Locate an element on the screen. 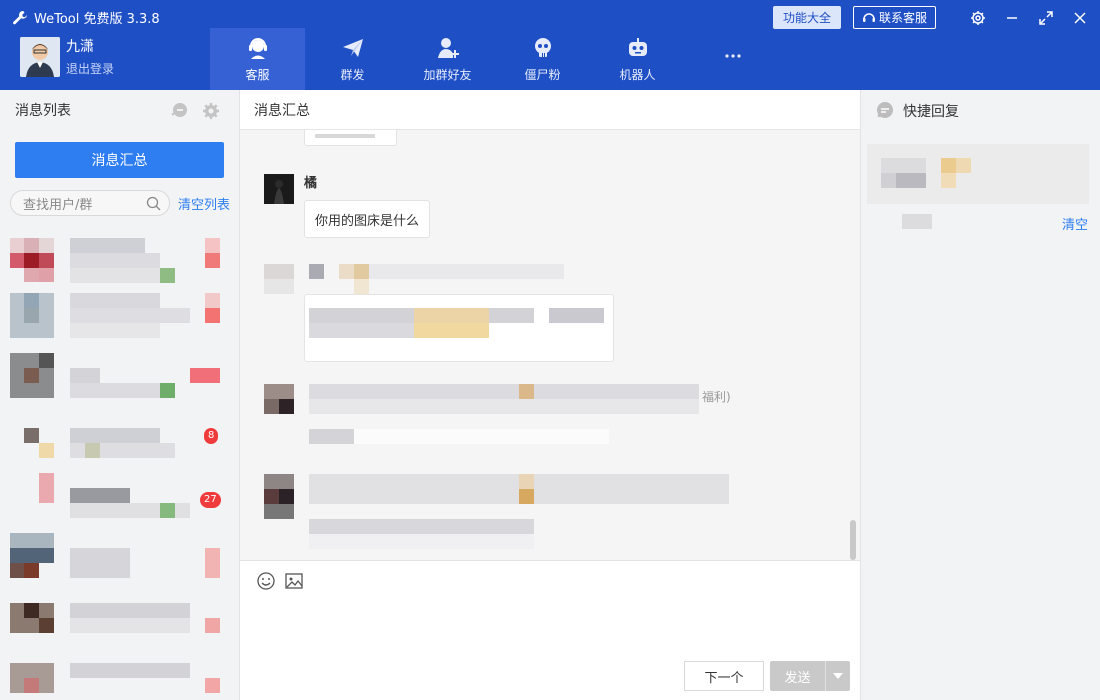  send-plane-icon is located at coordinates (352, 47).